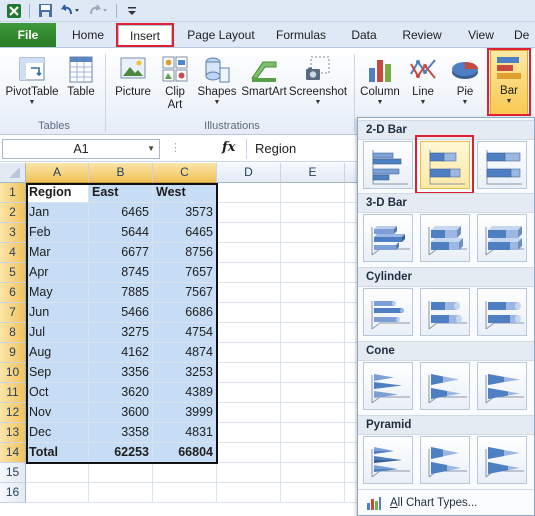 This screenshot has height=516, width=535. I want to click on redo-icon, so click(98, 11).